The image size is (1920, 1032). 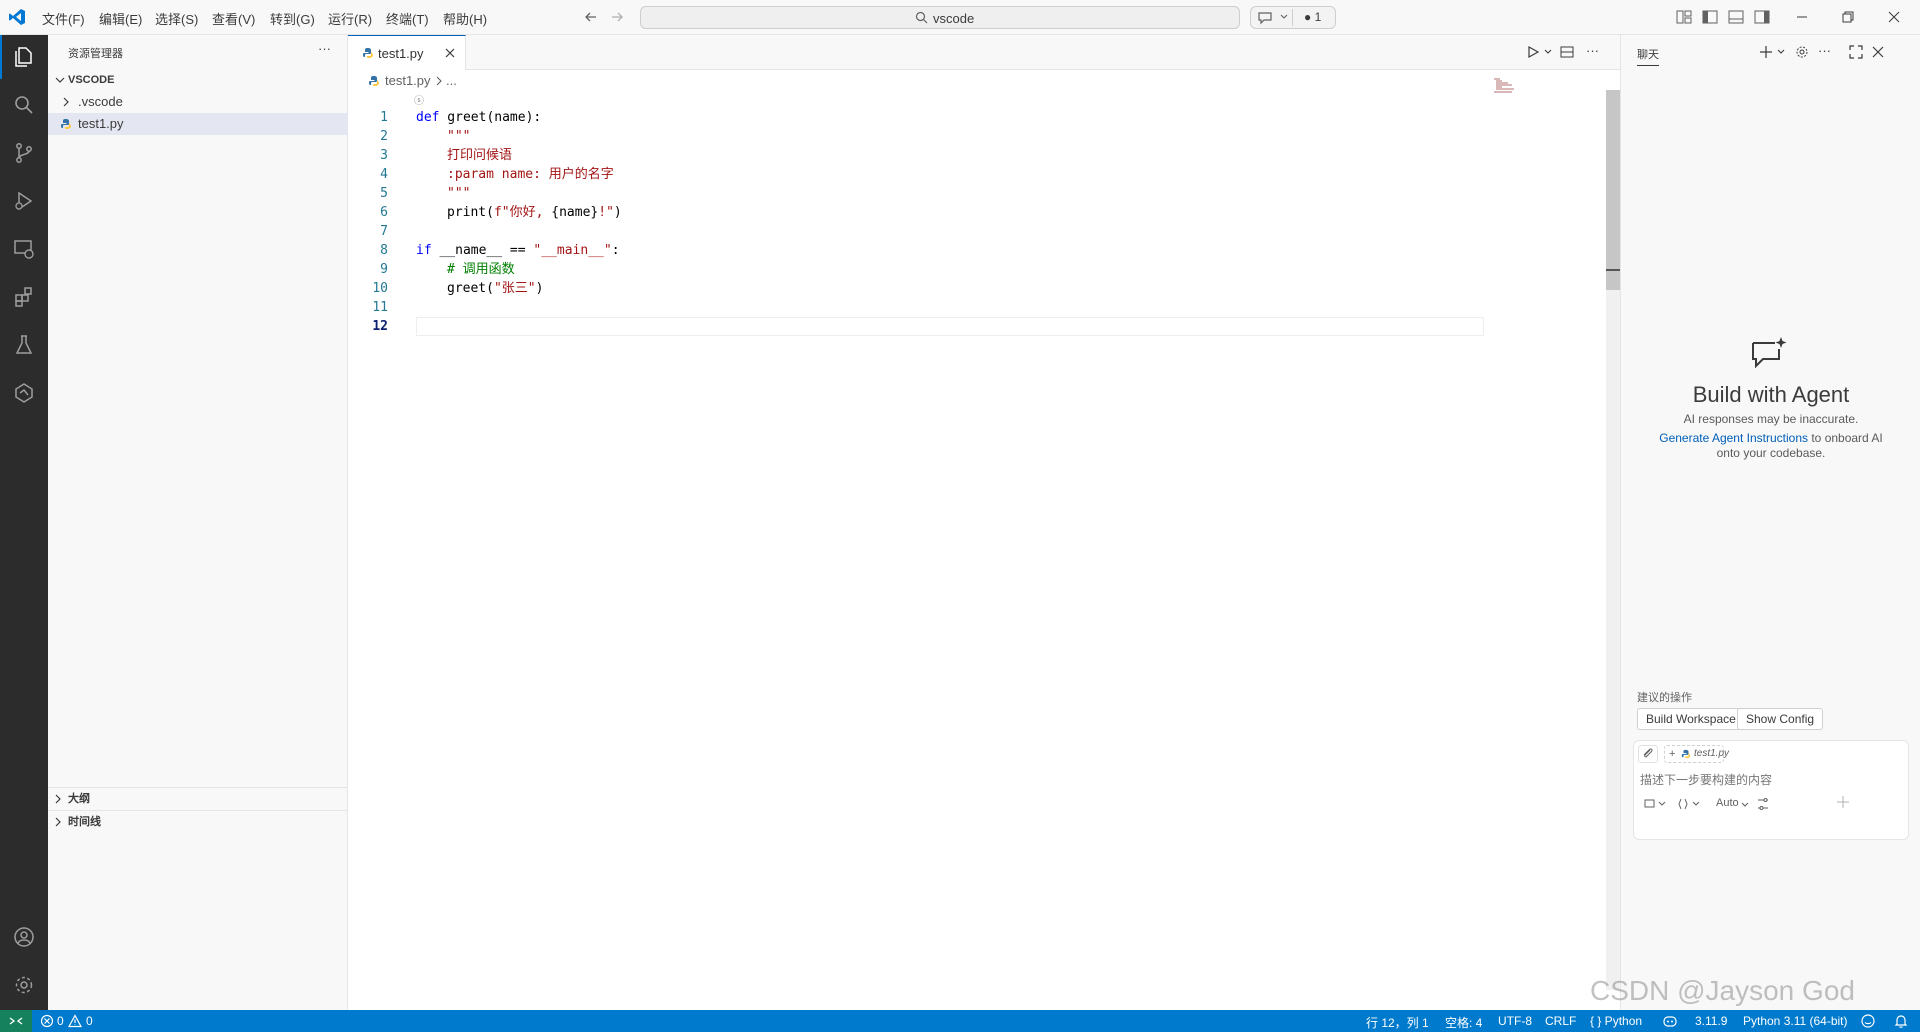 What do you see at coordinates (408, 80) in the screenshot?
I see `breadcrumb-file: test1.py` at bounding box center [408, 80].